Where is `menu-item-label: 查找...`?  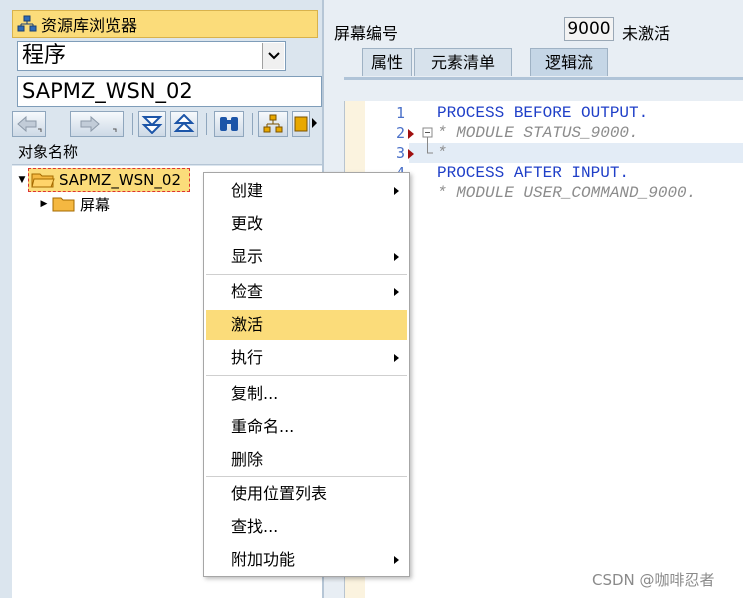 menu-item-label: 查找... is located at coordinates (255, 526).